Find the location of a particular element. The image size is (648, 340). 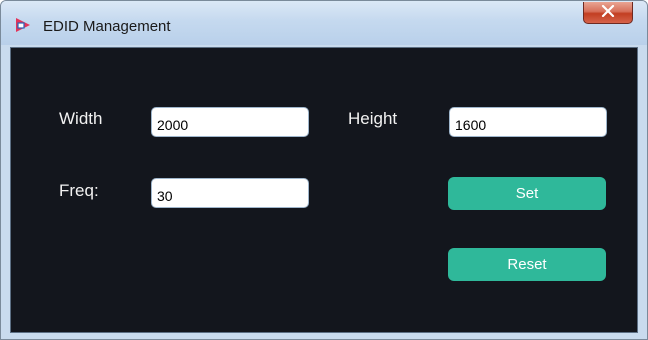

close-icon is located at coordinates (608, 13).